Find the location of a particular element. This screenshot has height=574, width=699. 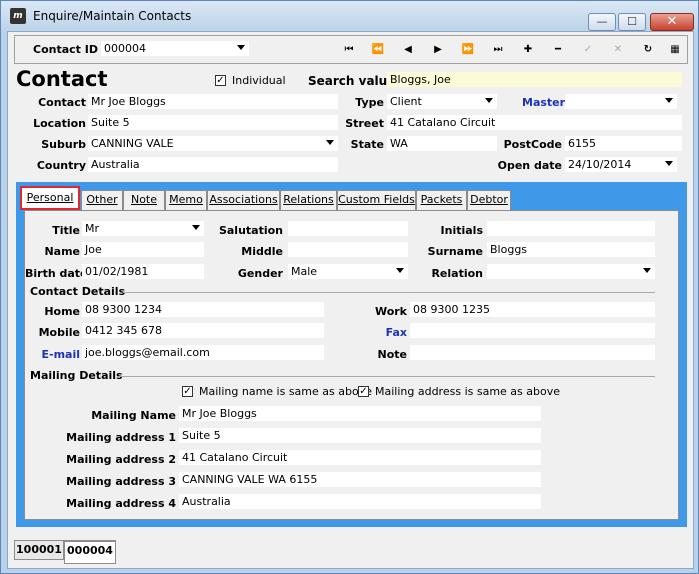

tab-memo: Memo is located at coordinates (186, 200).